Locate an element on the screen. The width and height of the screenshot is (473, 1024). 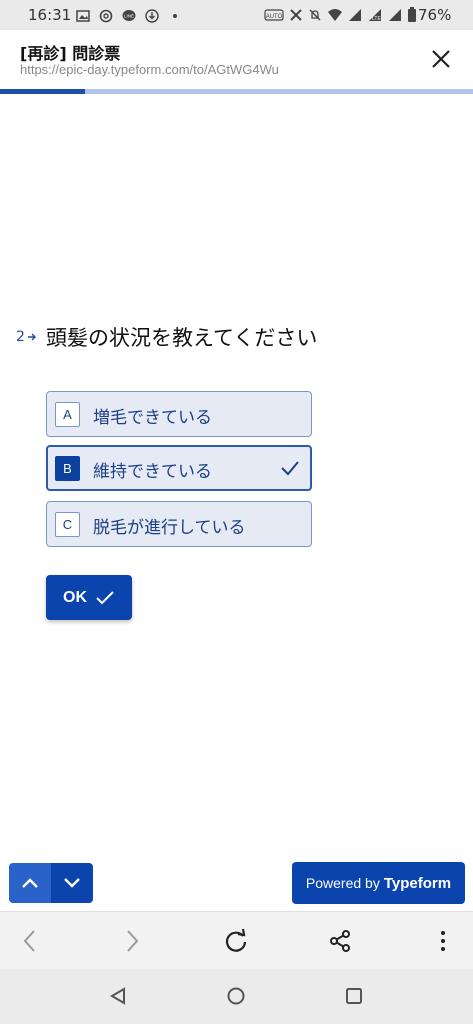
chevron-left-icon is located at coordinates (29, 941).